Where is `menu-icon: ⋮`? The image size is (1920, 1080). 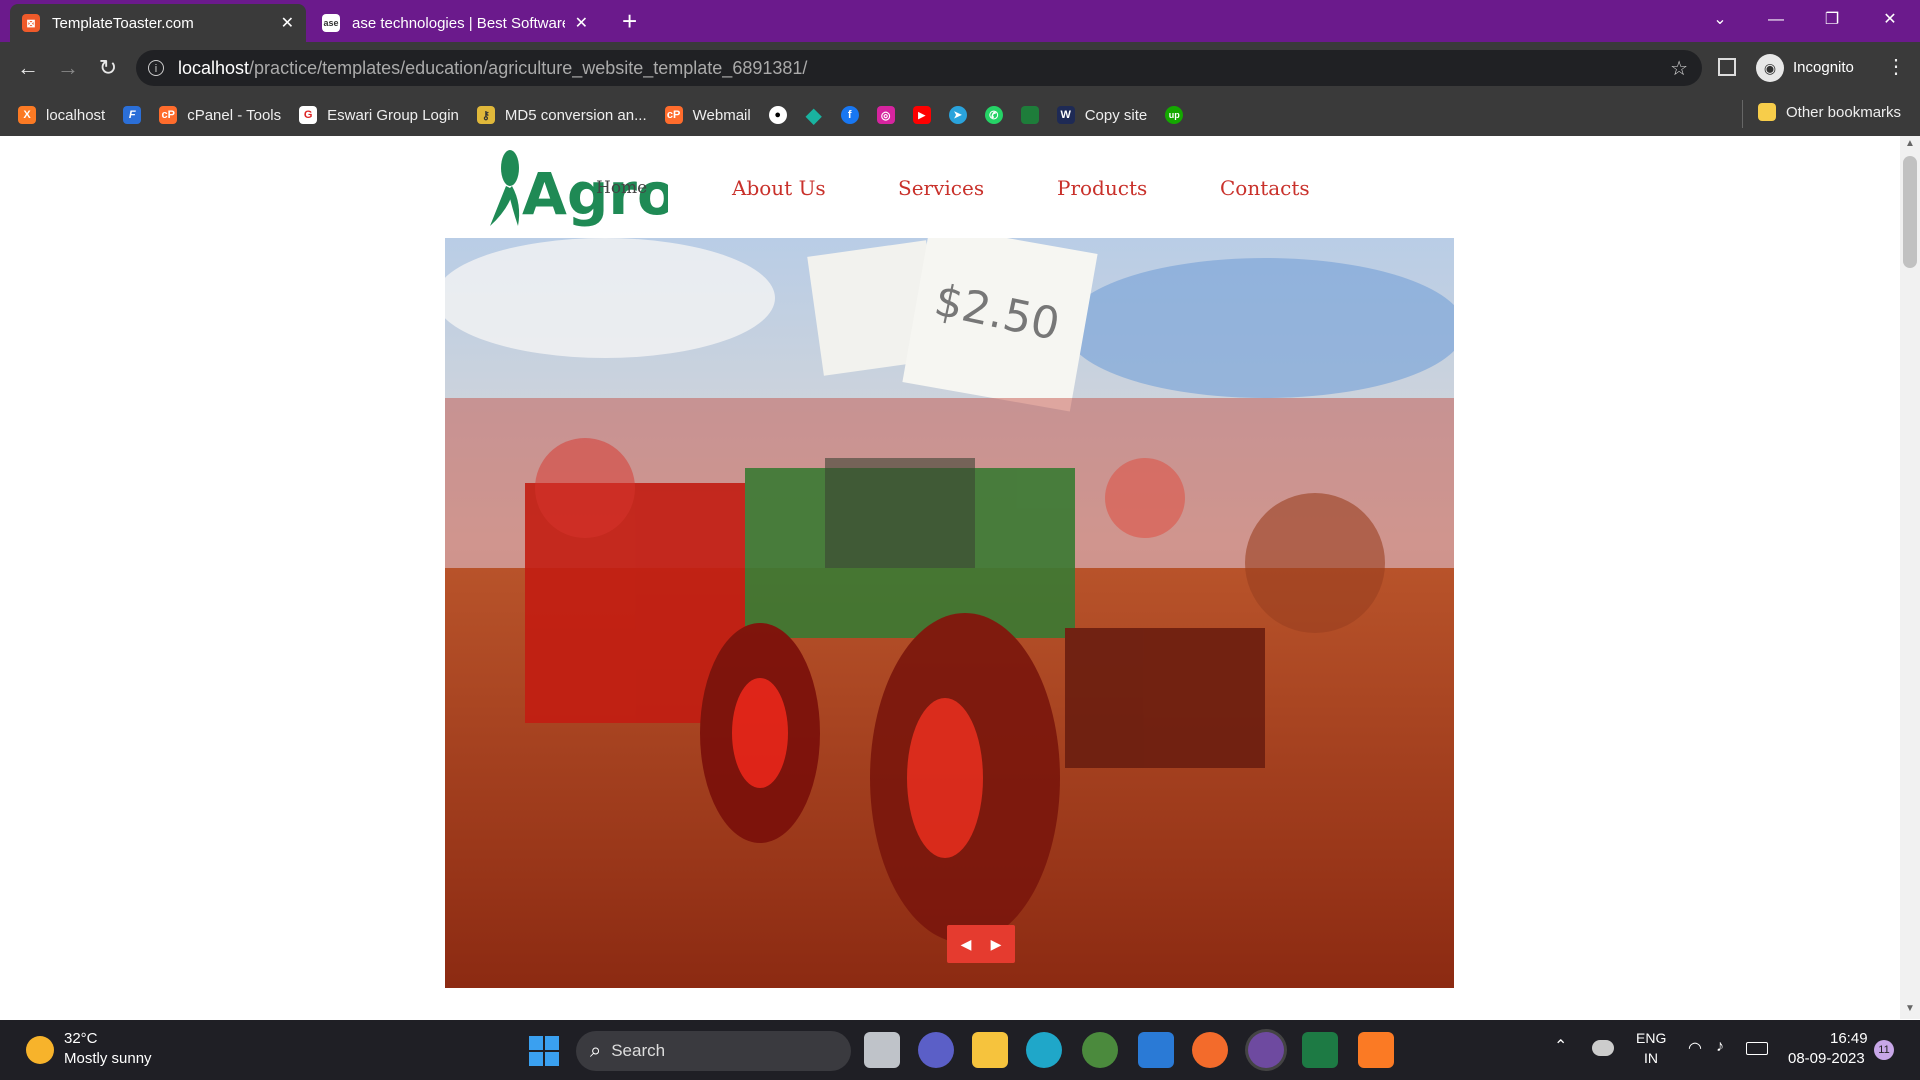 menu-icon: ⋮ is located at coordinates (1896, 66).